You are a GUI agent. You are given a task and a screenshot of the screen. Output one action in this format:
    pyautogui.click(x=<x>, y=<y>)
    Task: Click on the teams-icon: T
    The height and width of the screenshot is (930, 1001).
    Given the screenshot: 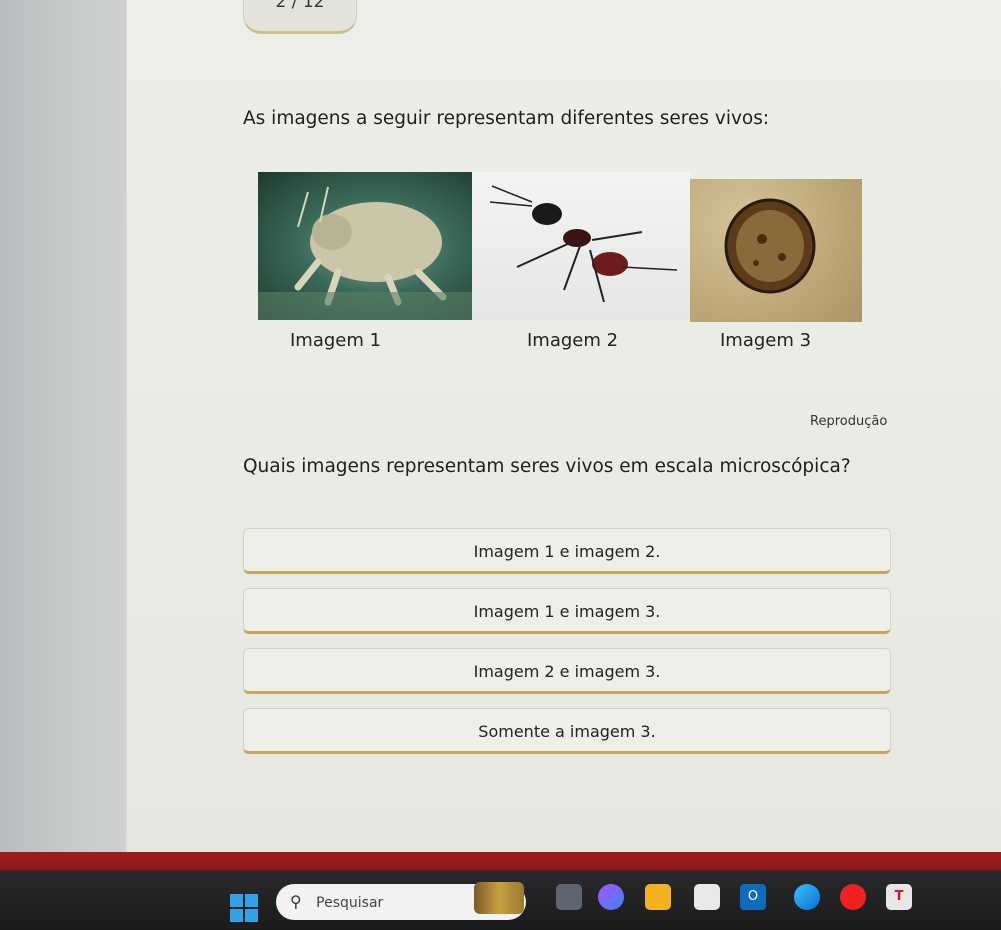 What is the action you would take?
    pyautogui.click(x=899, y=897)
    